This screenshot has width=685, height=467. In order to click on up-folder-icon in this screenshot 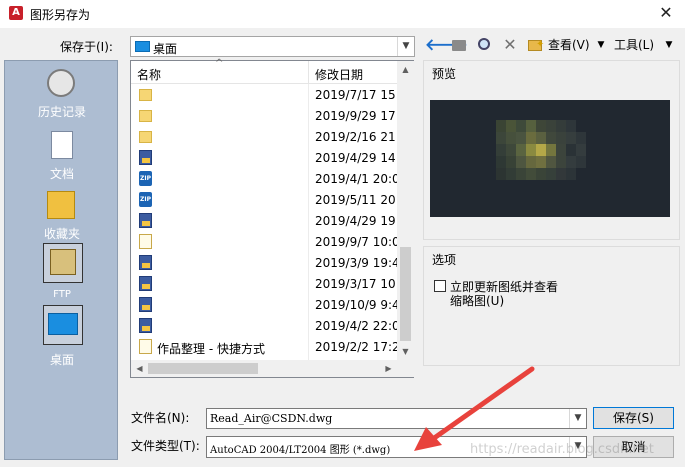, I will do `click(459, 45)`.